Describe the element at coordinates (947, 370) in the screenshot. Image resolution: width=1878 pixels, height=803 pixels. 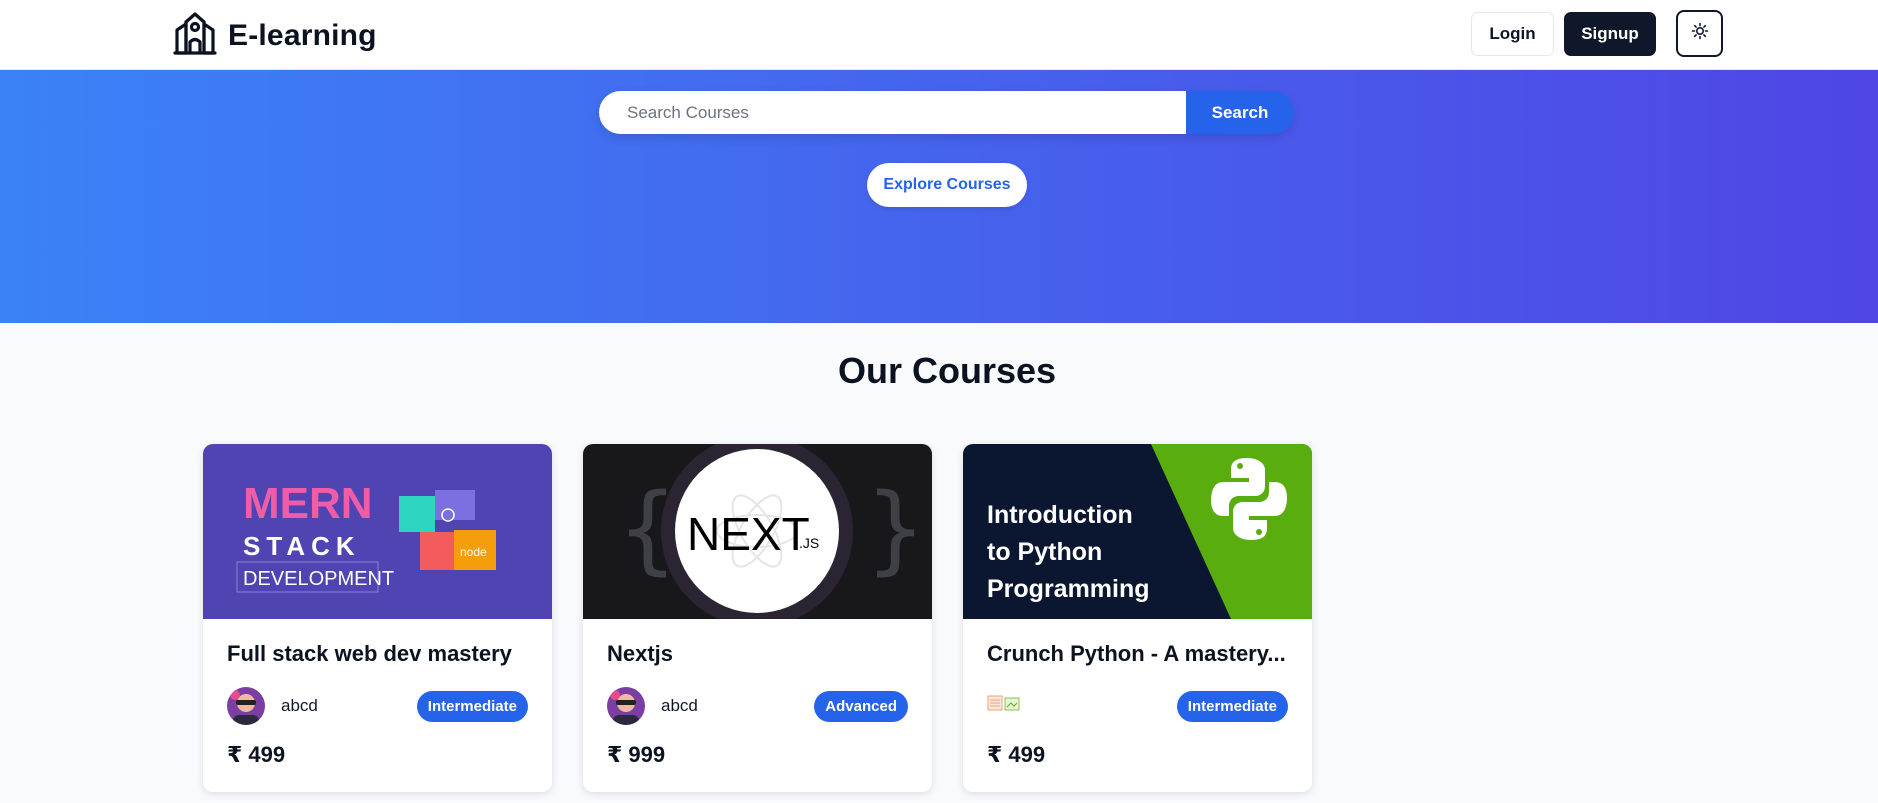
I see `courses-section-title: Our Courses` at that location.